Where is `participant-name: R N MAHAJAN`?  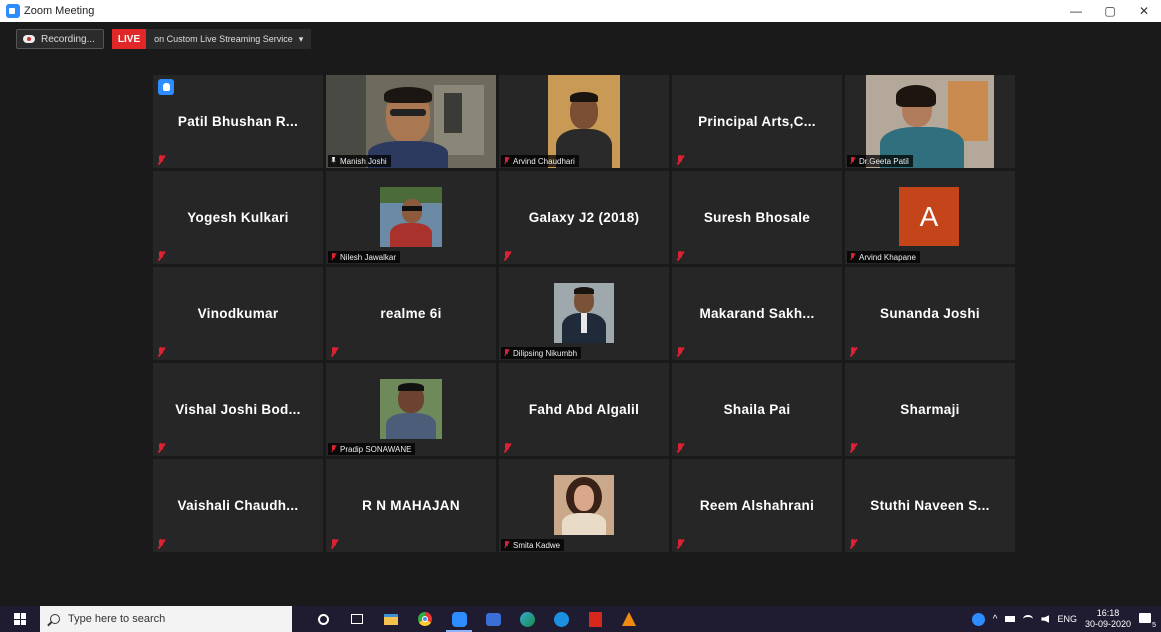
participant-name: R N MAHAJAN is located at coordinates (411, 505).